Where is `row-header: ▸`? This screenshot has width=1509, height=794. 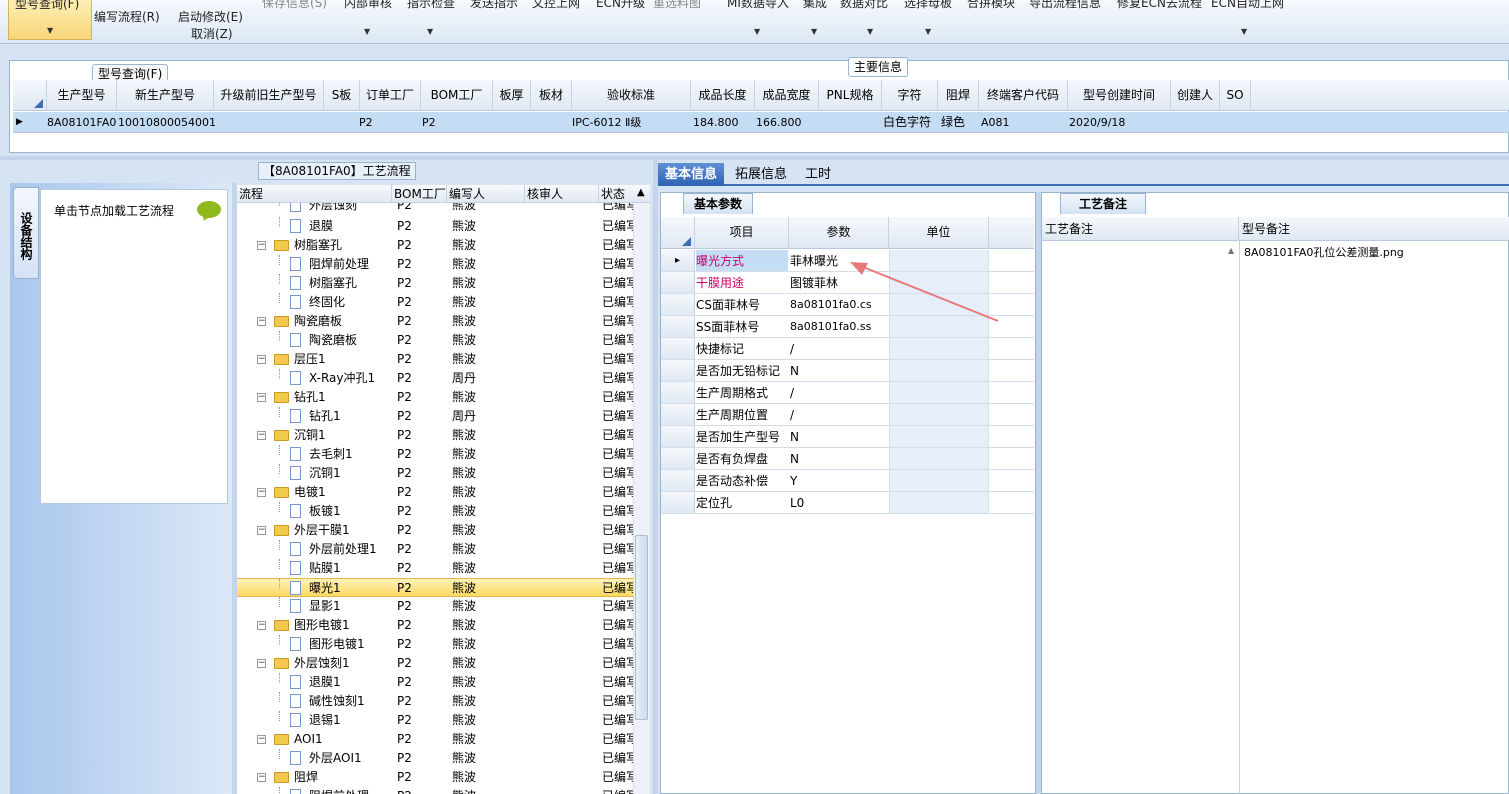 row-header: ▸ is located at coordinates (678, 260).